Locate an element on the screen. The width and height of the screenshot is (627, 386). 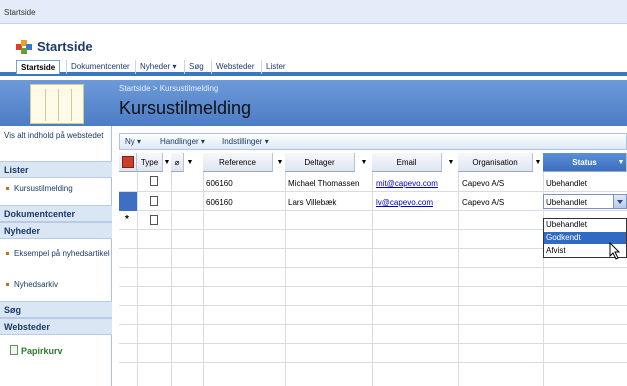
nav-item-nyhedsarkiv: Nyhedsarkiv is located at coordinates (58, 284).